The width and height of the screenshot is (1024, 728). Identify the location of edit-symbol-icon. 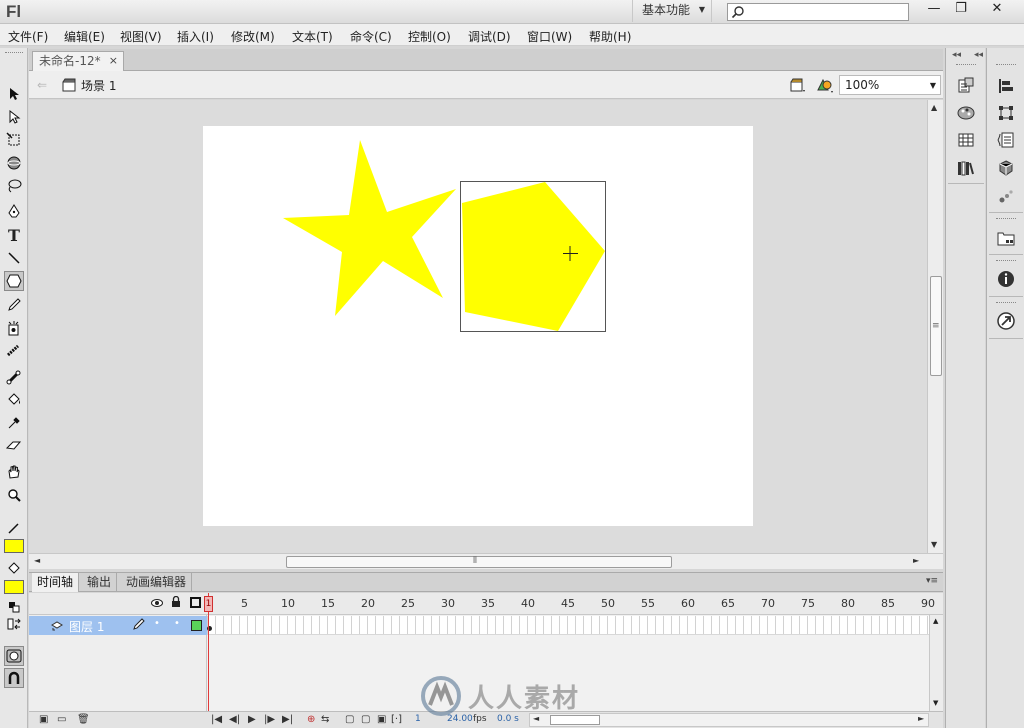
(825, 85).